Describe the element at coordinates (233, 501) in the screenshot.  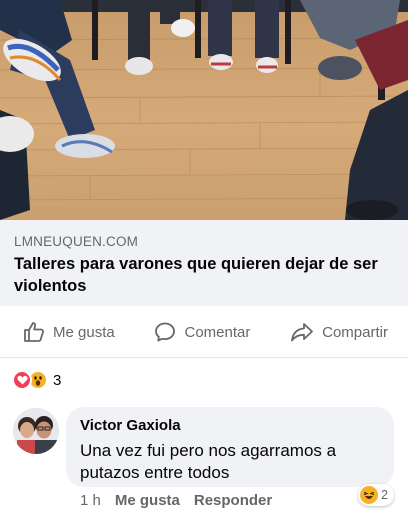
I see `comment-reply-button: Responder` at that location.